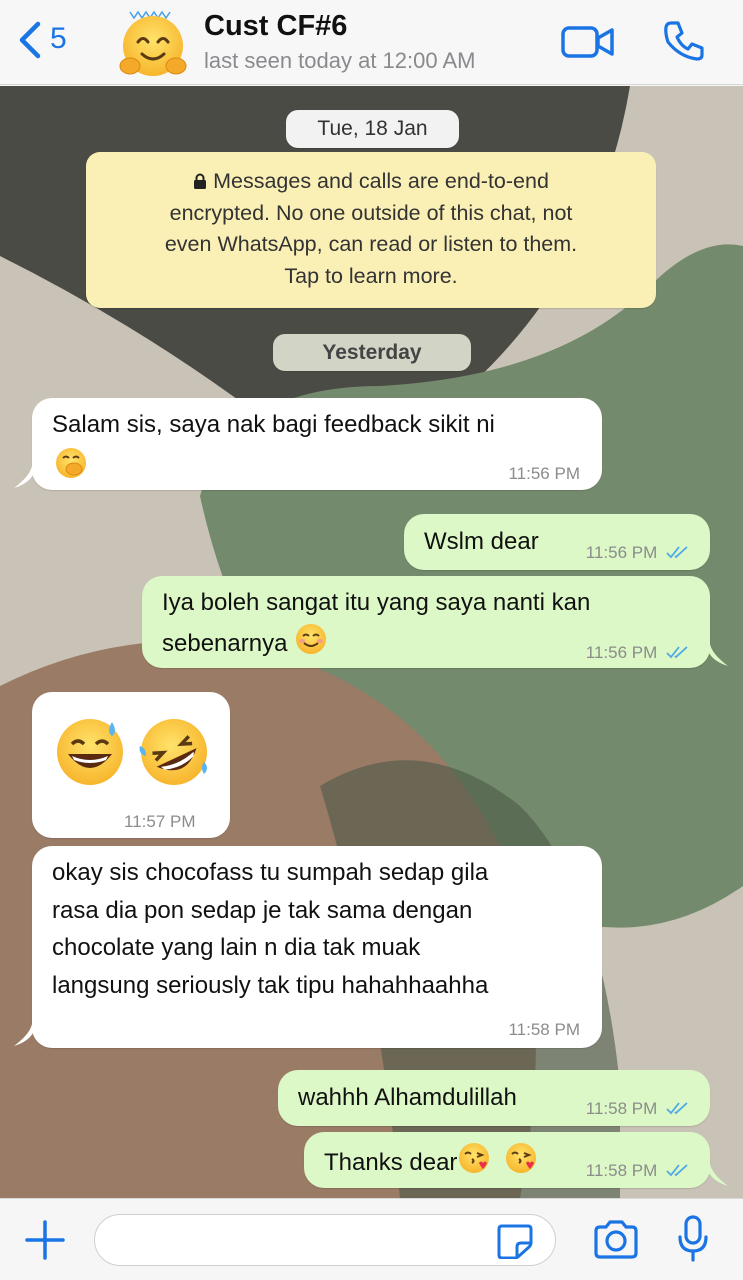 This screenshot has width=743, height=1280. I want to click on rolling-on-floor-laughing-emoji, so click(173, 752).